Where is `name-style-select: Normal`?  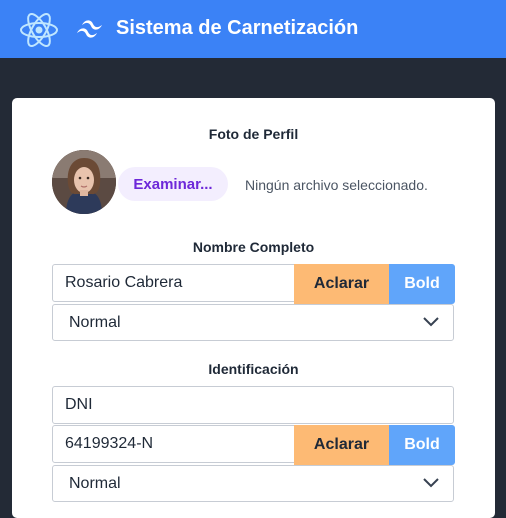 name-style-select: Normal is located at coordinates (253, 322).